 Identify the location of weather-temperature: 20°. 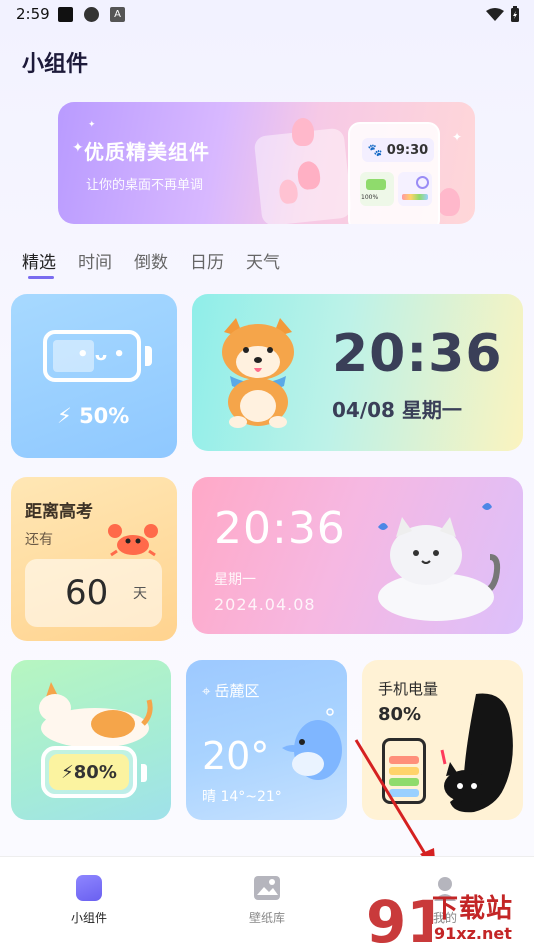
(236, 756).